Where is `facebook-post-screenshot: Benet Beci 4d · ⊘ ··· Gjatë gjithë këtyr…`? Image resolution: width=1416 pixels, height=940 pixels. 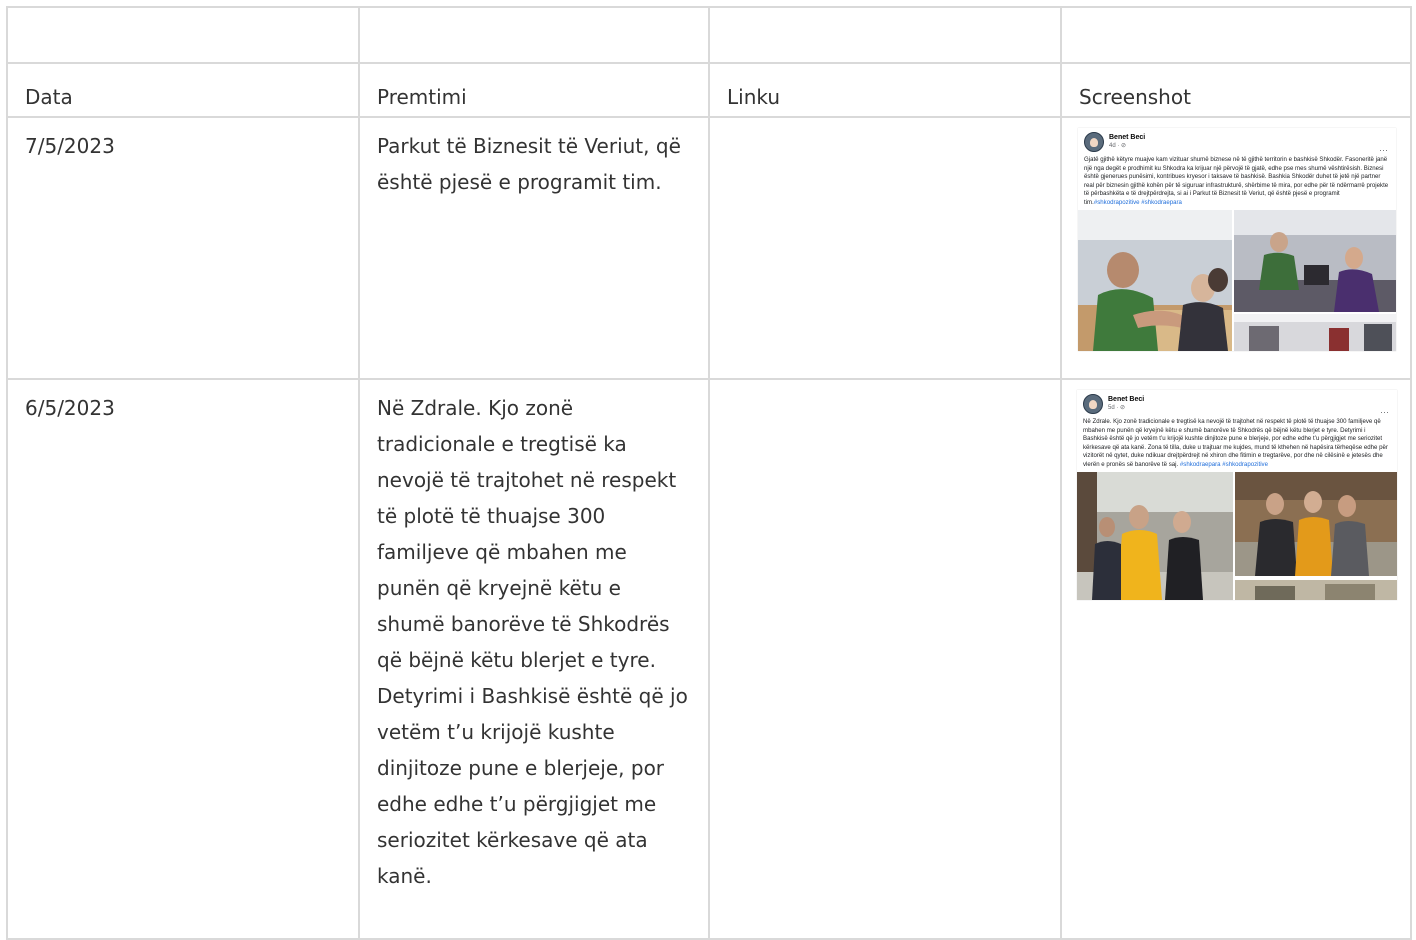
facebook-post-screenshot: Benet Beci 4d · ⊘ ··· Gjatë gjithë këtyr… is located at coordinates (1237, 239).